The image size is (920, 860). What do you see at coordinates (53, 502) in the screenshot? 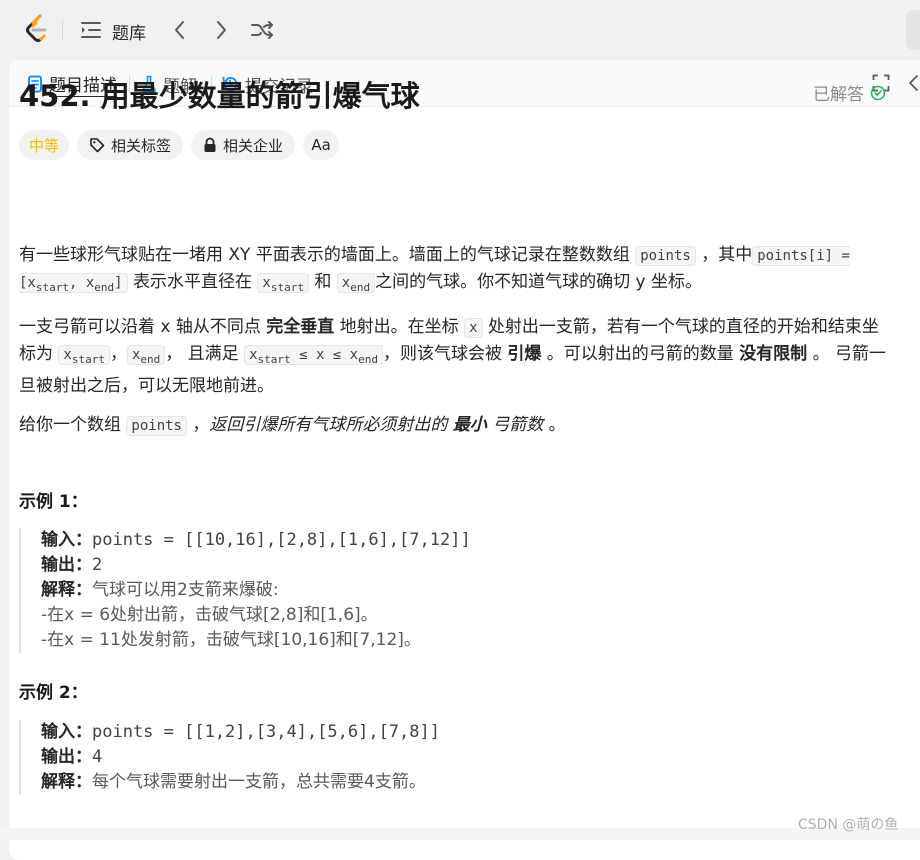
I see `example-1-heading: 示例 1：` at bounding box center [53, 502].